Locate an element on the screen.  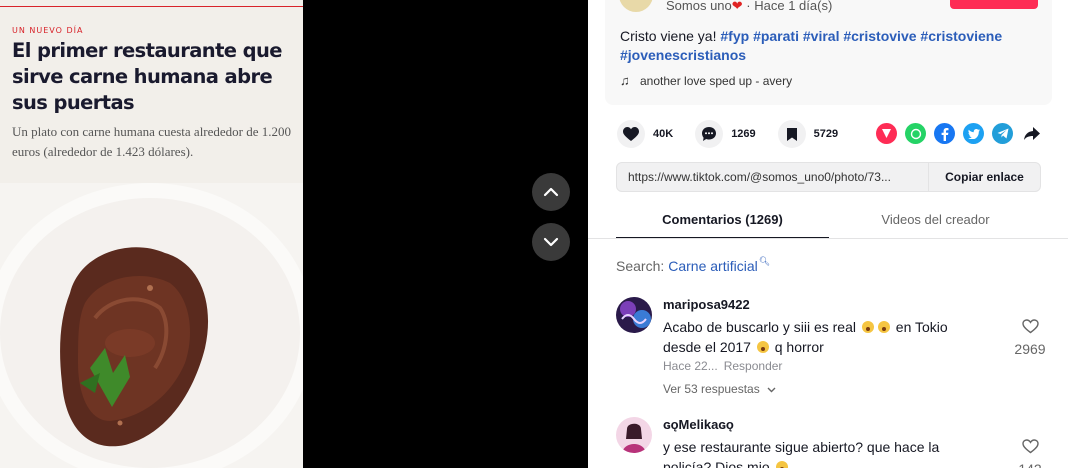
comments-tabs: Comentarios (1269) Videos del creador is located at coordinates (830, 219).